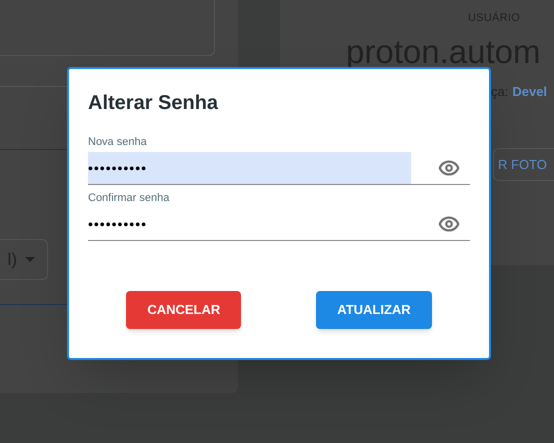  I want to click on field-label: Confirmar senha, so click(129, 198).